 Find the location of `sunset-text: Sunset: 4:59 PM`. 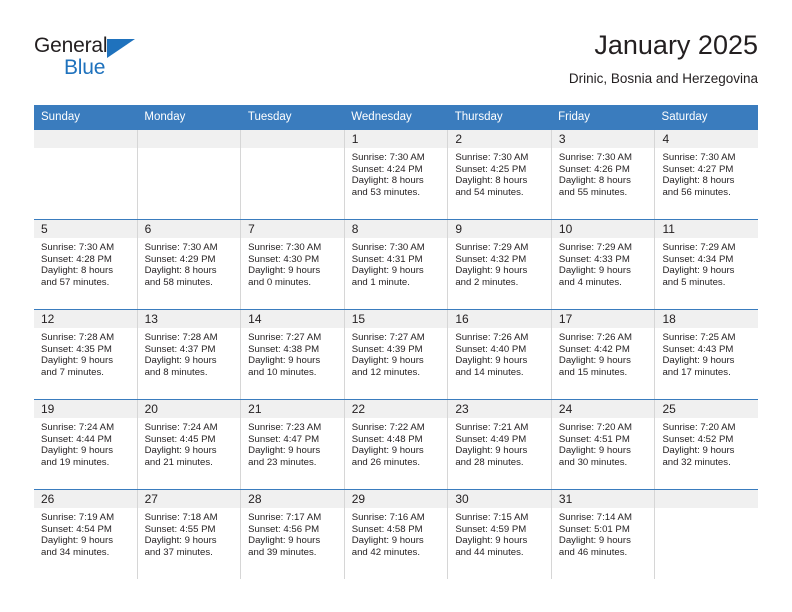

sunset-text: Sunset: 4:59 PM is located at coordinates (491, 529).